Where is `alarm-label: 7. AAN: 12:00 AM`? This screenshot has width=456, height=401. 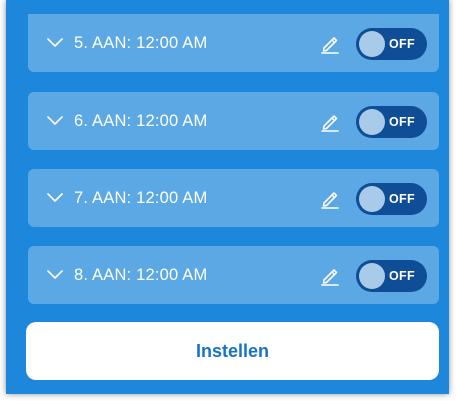 alarm-label: 7. AAN: 12:00 AM is located at coordinates (141, 198).